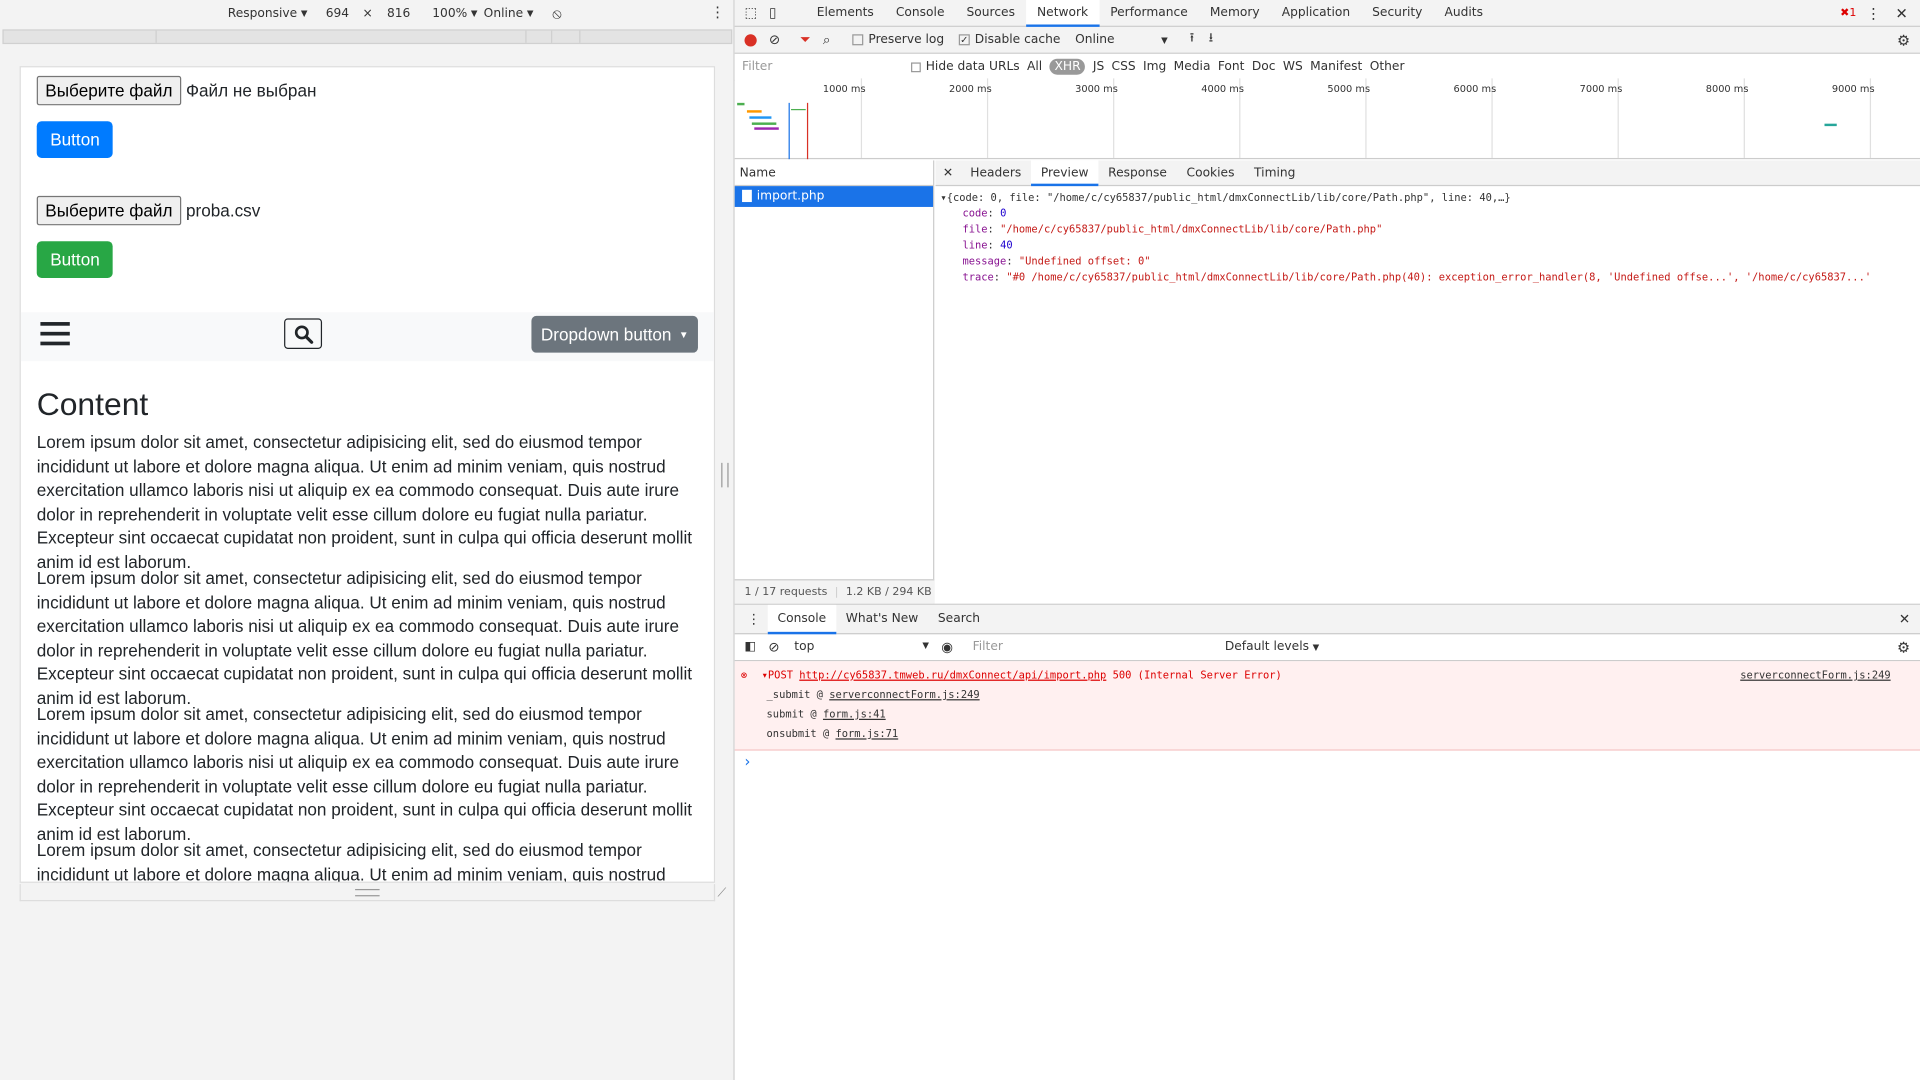 The height and width of the screenshot is (1080, 1920). Describe the element at coordinates (722, 893) in the screenshot. I see `resize-corner-icon: ⟋` at that location.